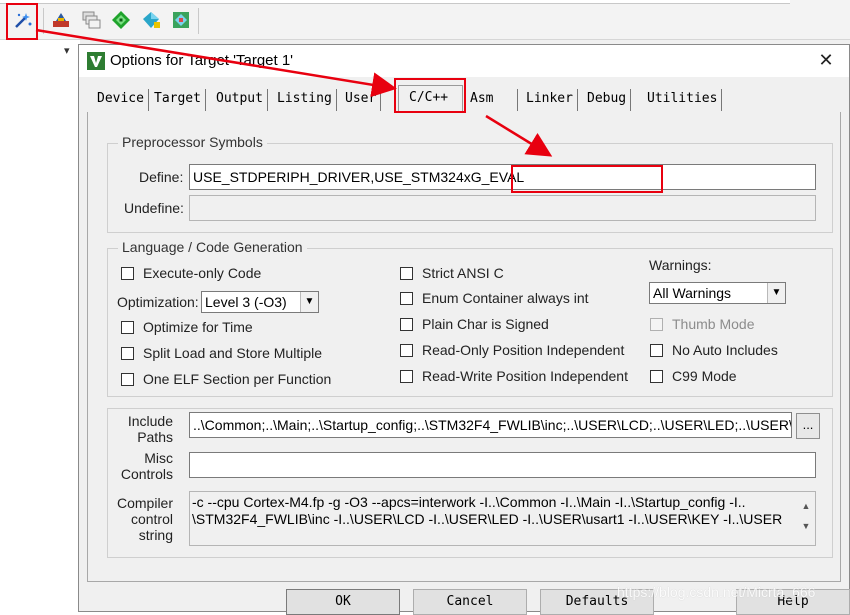 The height and width of the screenshot is (615, 850). Describe the element at coordinates (406, 298) in the screenshot. I see `enum-container-checkbox` at that location.